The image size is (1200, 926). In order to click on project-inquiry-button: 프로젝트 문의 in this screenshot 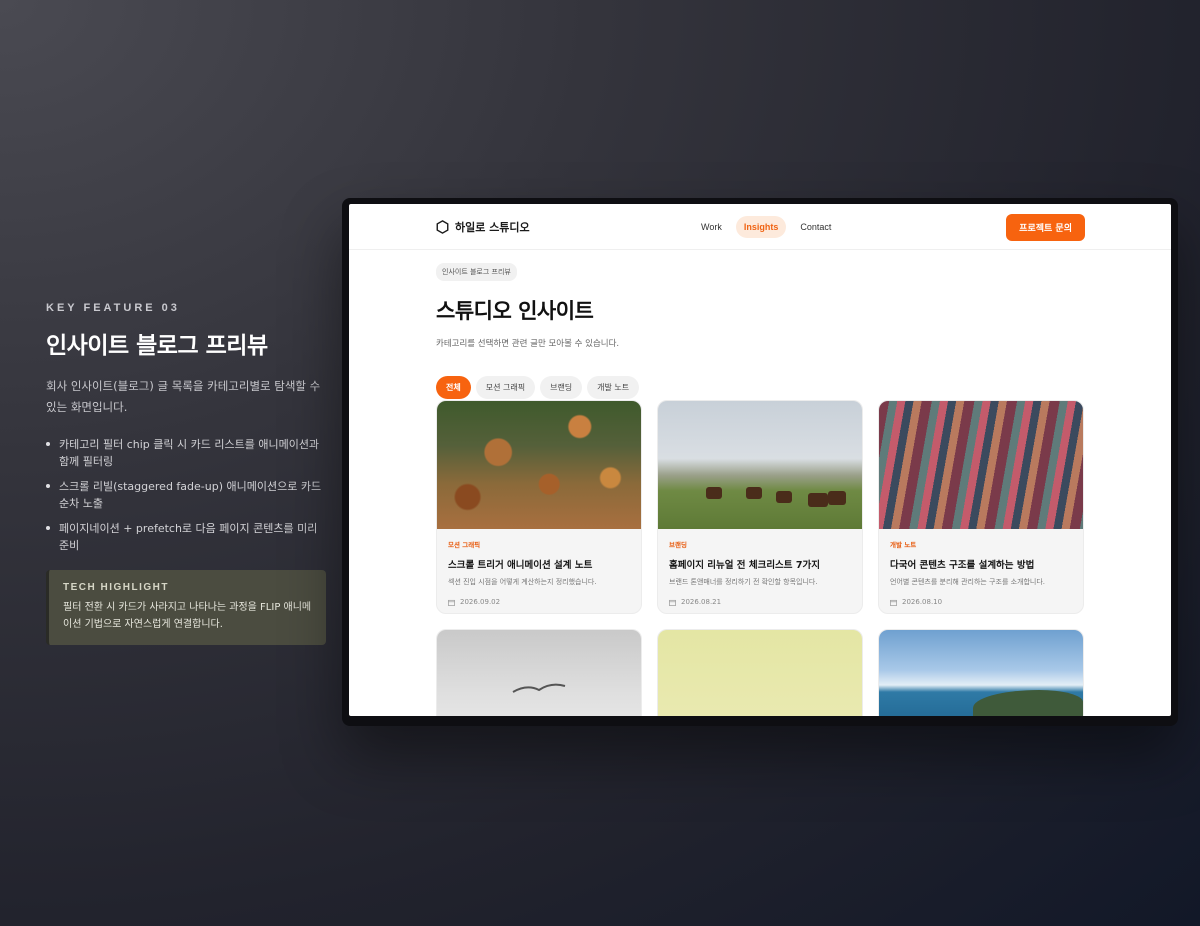, I will do `click(1045, 227)`.